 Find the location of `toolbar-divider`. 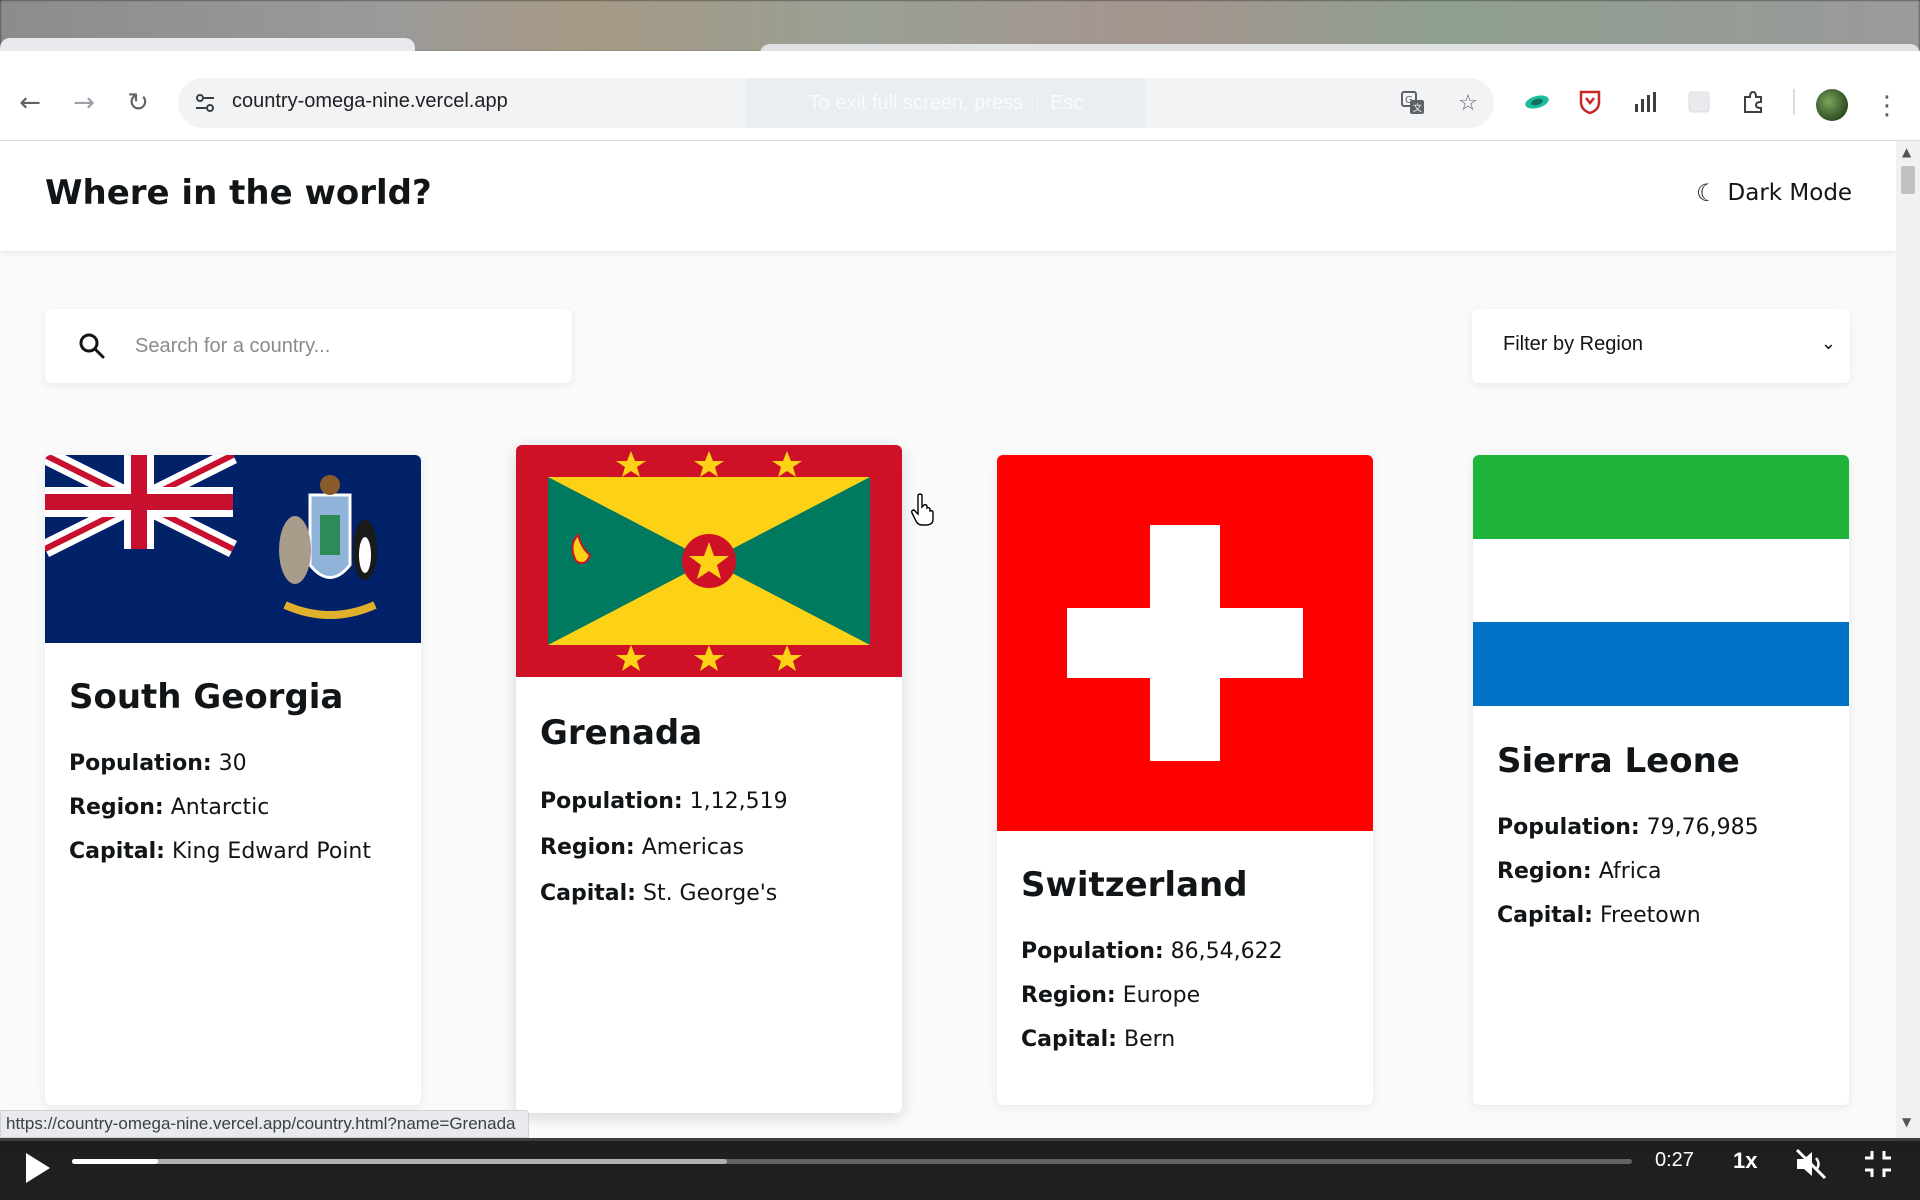

toolbar-divider is located at coordinates (1794, 102).